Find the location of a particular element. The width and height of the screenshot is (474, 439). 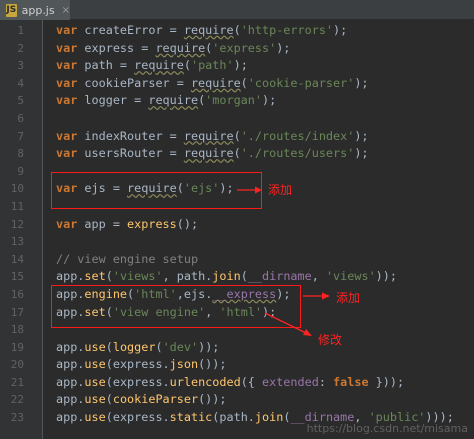

code-line: 12 var app = express(); is located at coordinates (237, 225).